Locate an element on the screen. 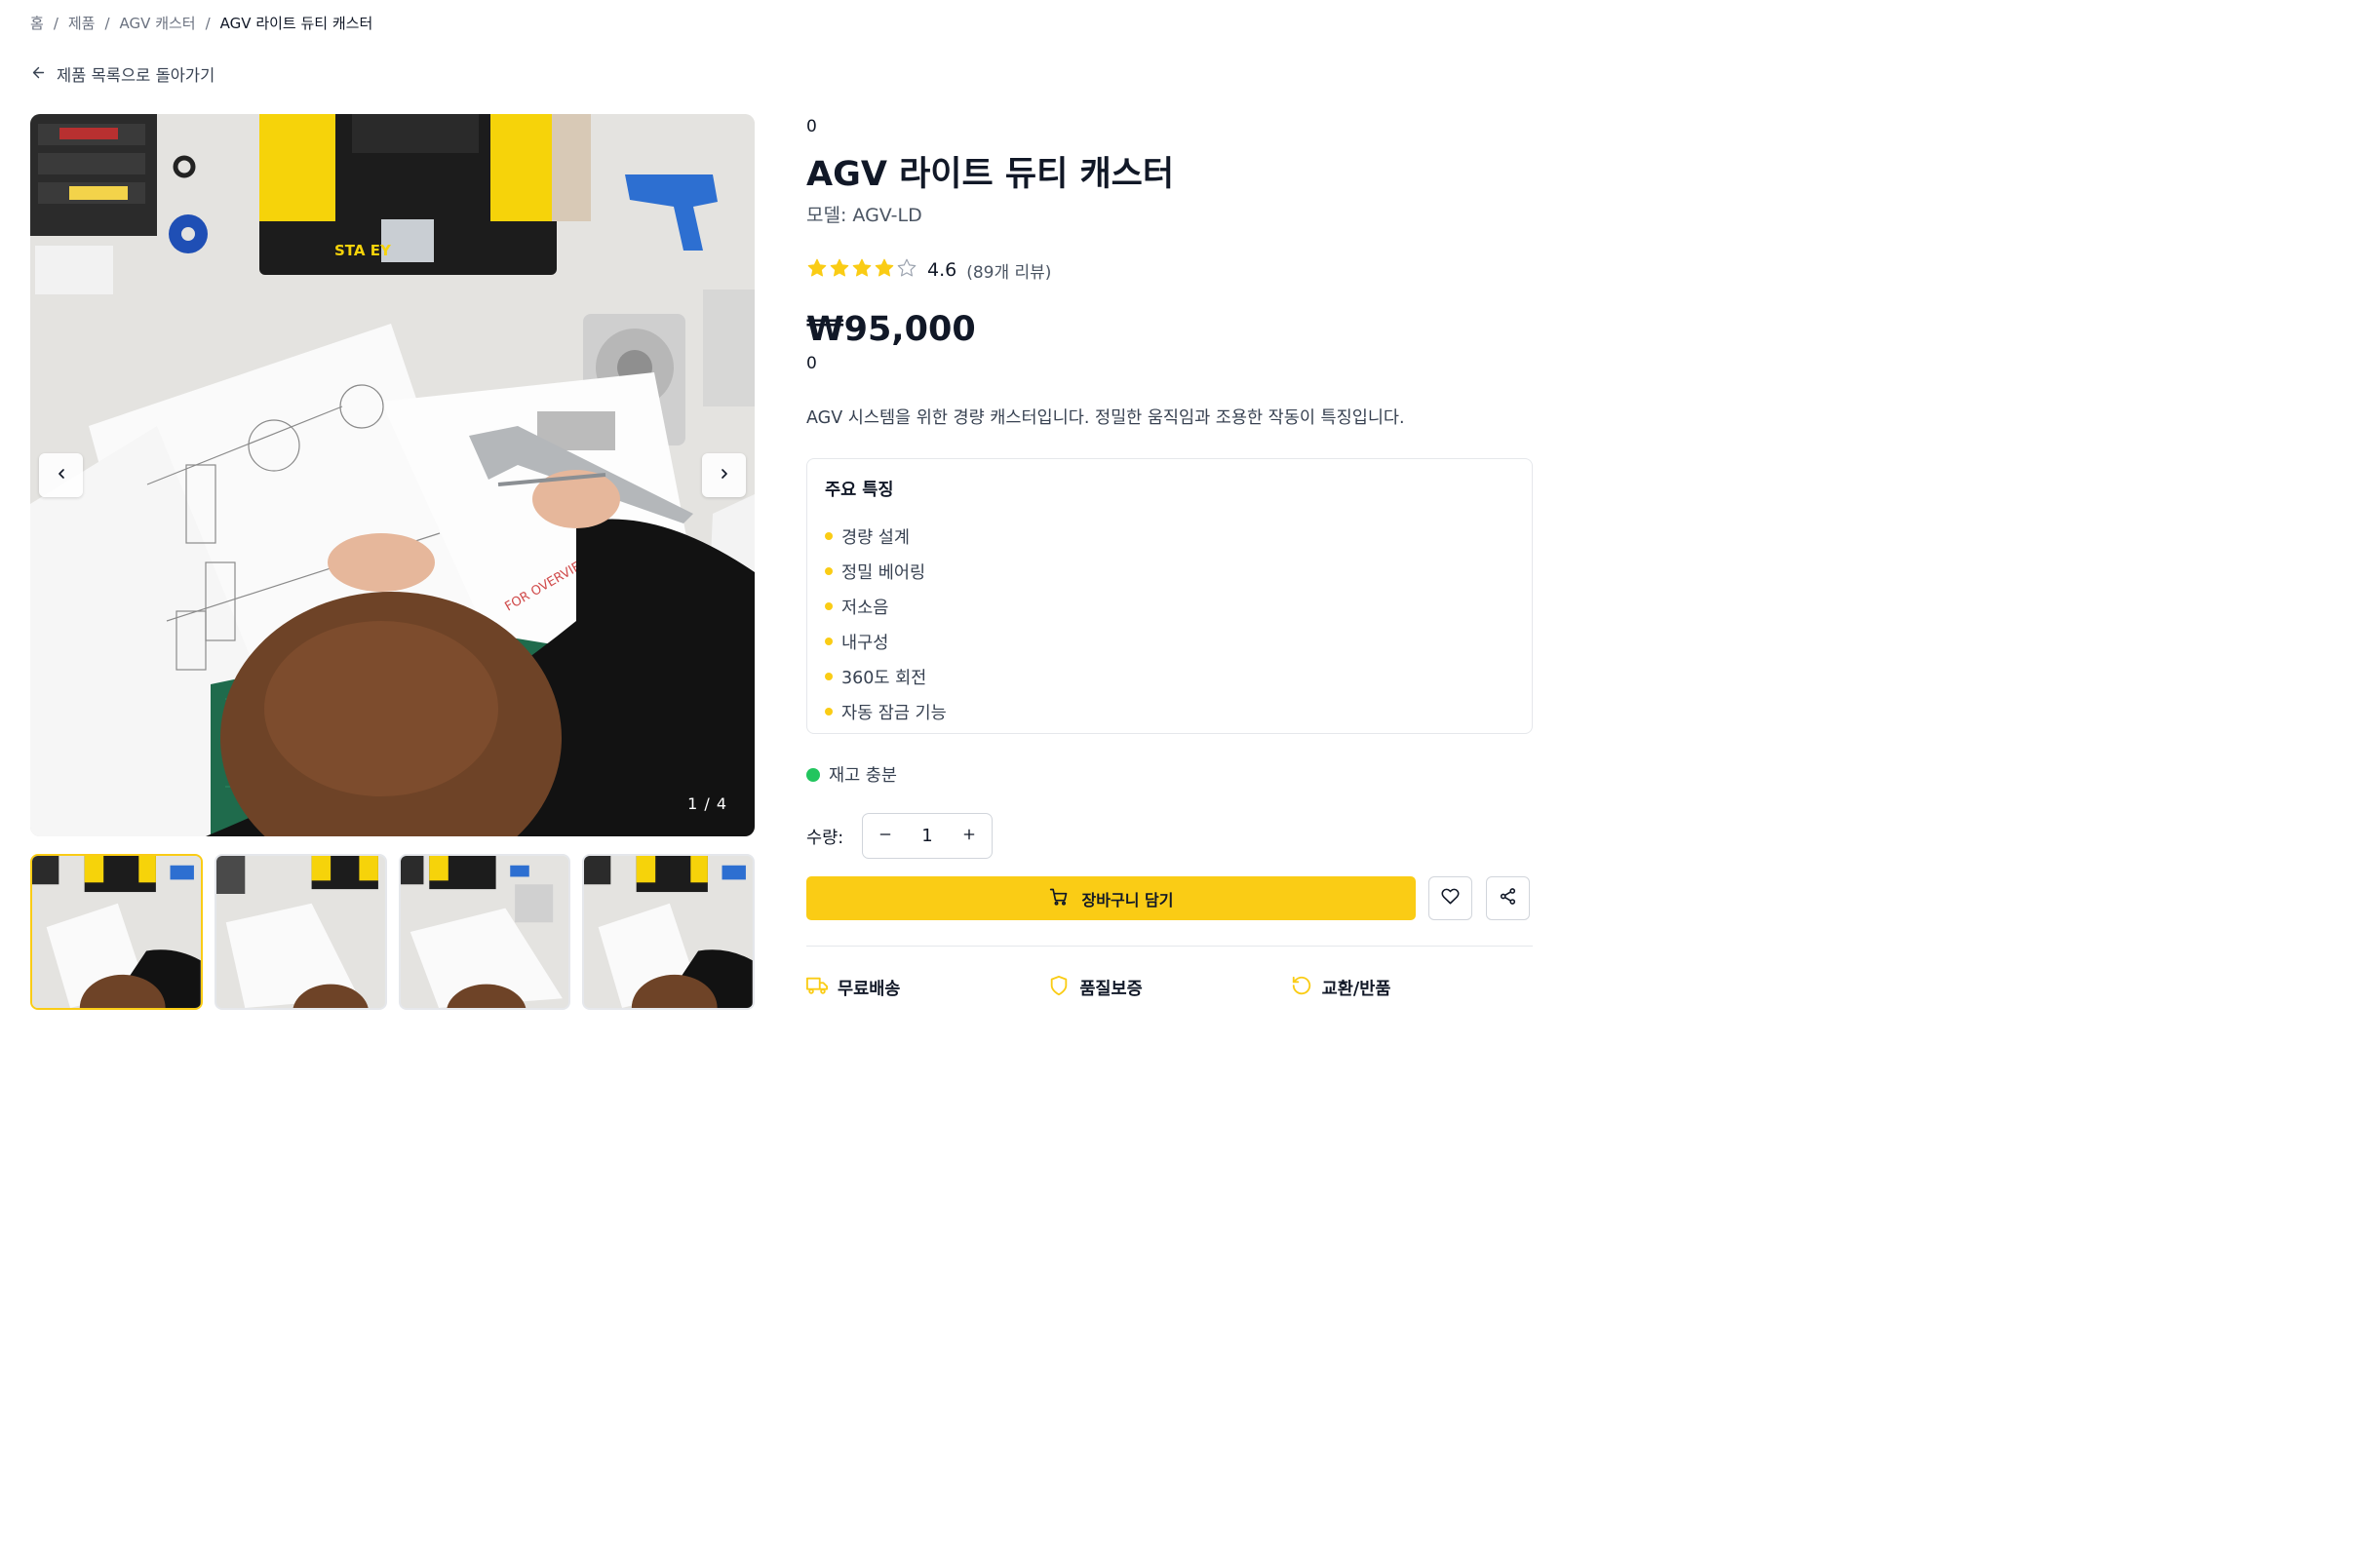 The image size is (2380, 1547). image-counter: 1 / 4 is located at coordinates (707, 803).